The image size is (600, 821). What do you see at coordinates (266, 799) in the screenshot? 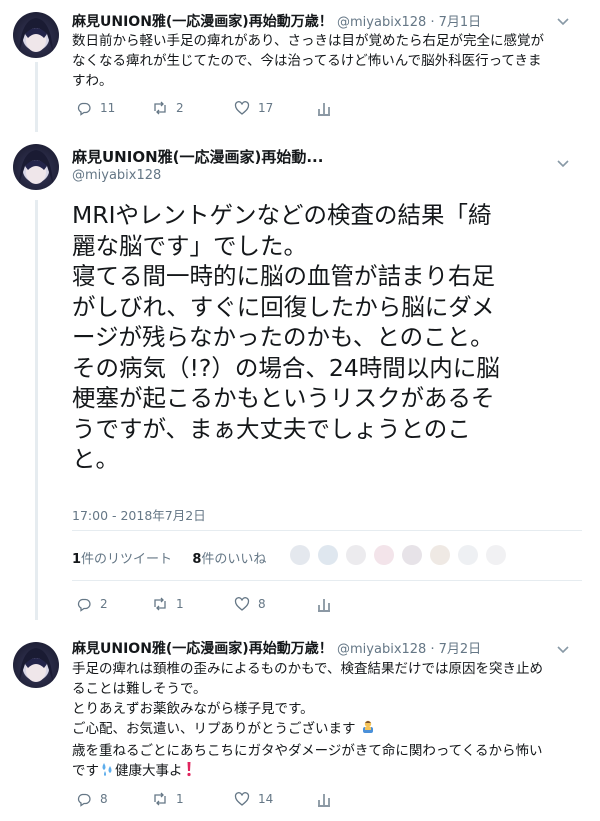
I see `like-count: 14` at bounding box center [266, 799].